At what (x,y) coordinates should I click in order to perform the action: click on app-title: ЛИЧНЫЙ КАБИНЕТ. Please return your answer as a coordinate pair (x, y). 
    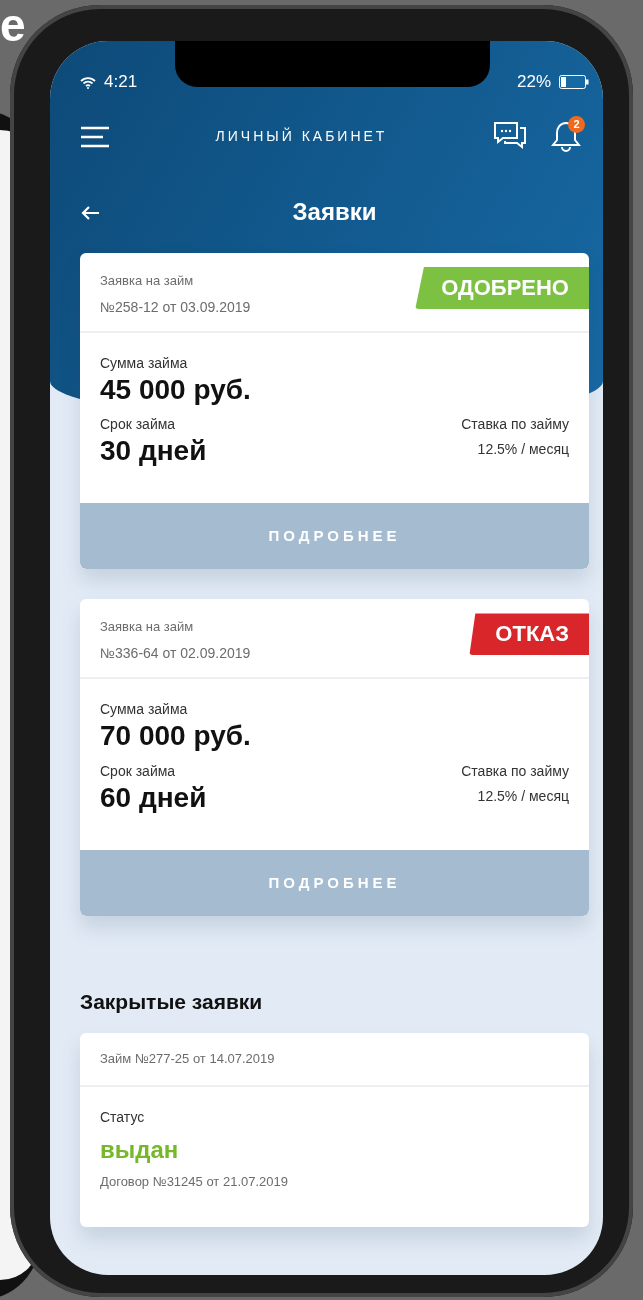
    Looking at the image, I should click on (301, 136).